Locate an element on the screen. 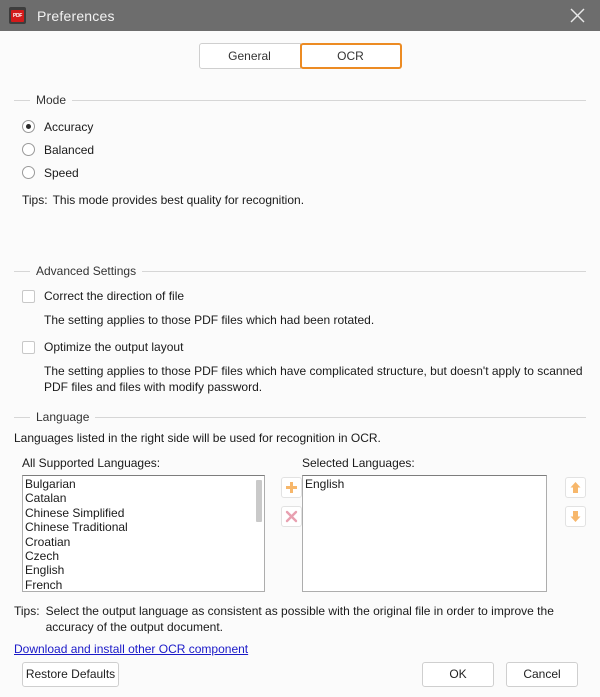 The height and width of the screenshot is (697, 600). language-group-title: Language is located at coordinates (63, 417).